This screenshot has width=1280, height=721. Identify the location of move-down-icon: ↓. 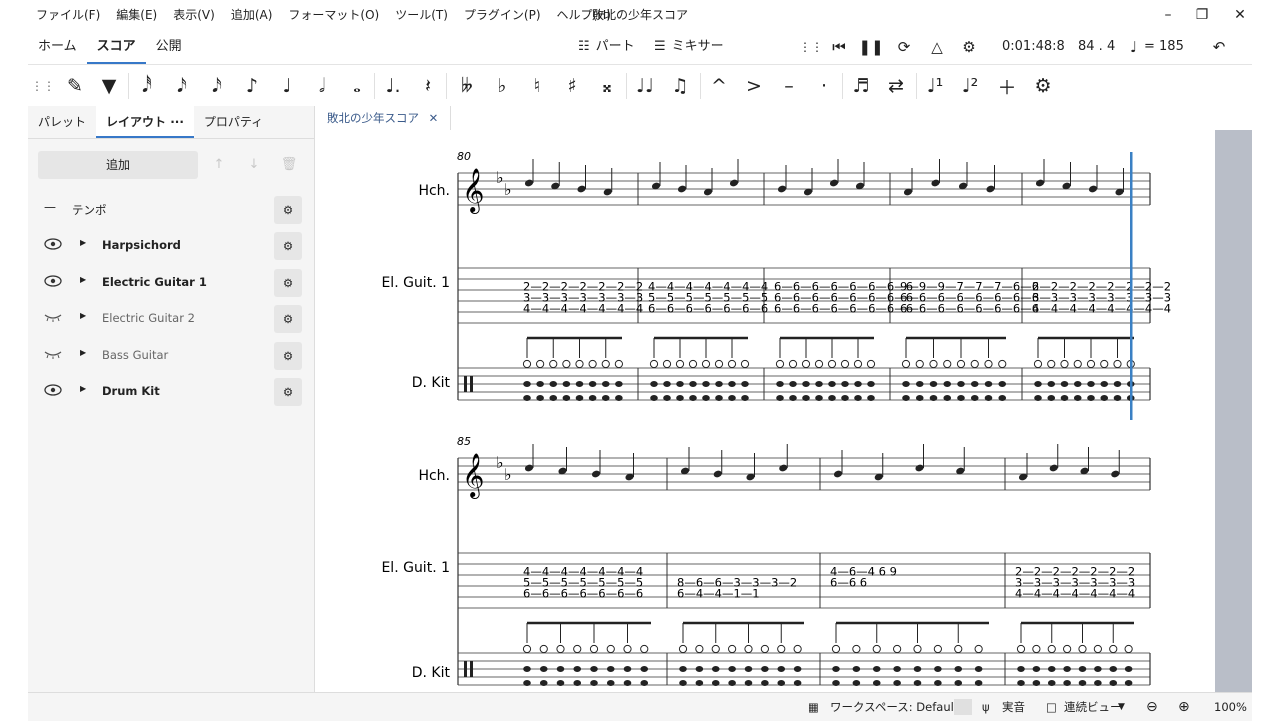
(254, 165).